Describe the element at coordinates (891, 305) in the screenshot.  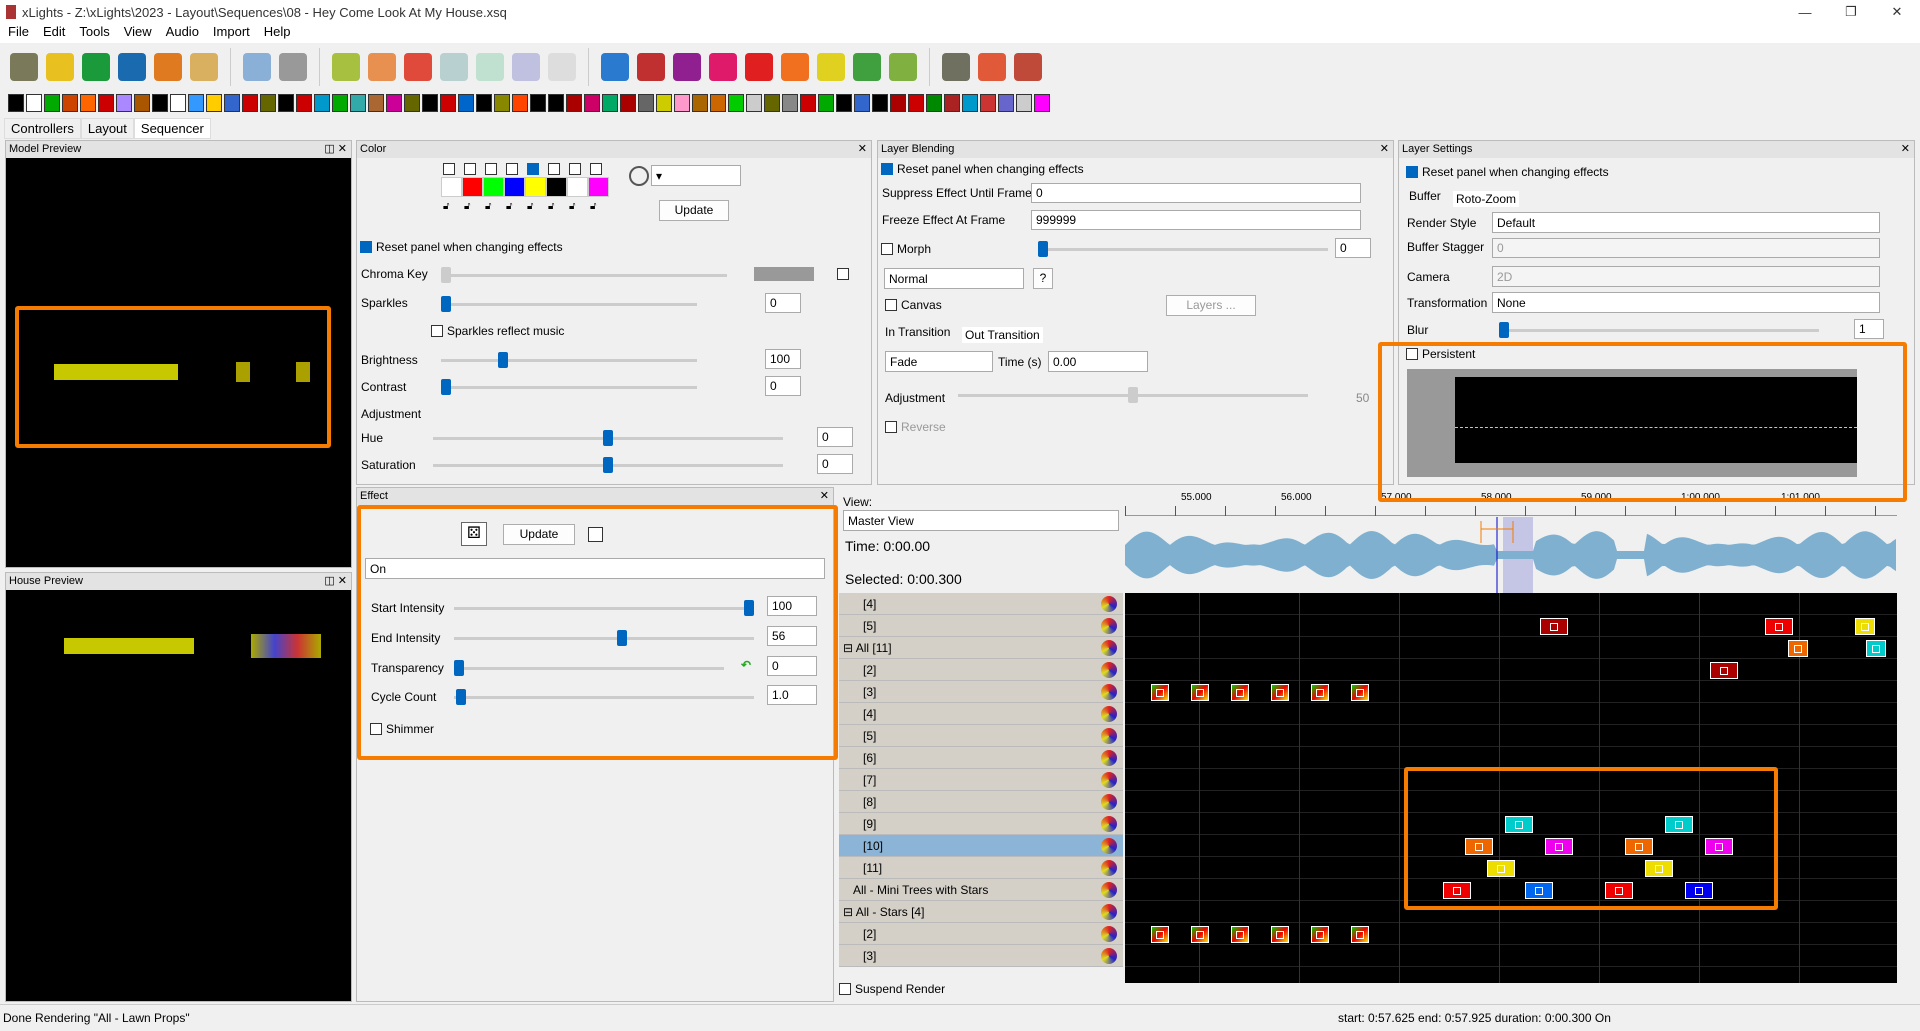
I see `canvas-checkbox` at that location.